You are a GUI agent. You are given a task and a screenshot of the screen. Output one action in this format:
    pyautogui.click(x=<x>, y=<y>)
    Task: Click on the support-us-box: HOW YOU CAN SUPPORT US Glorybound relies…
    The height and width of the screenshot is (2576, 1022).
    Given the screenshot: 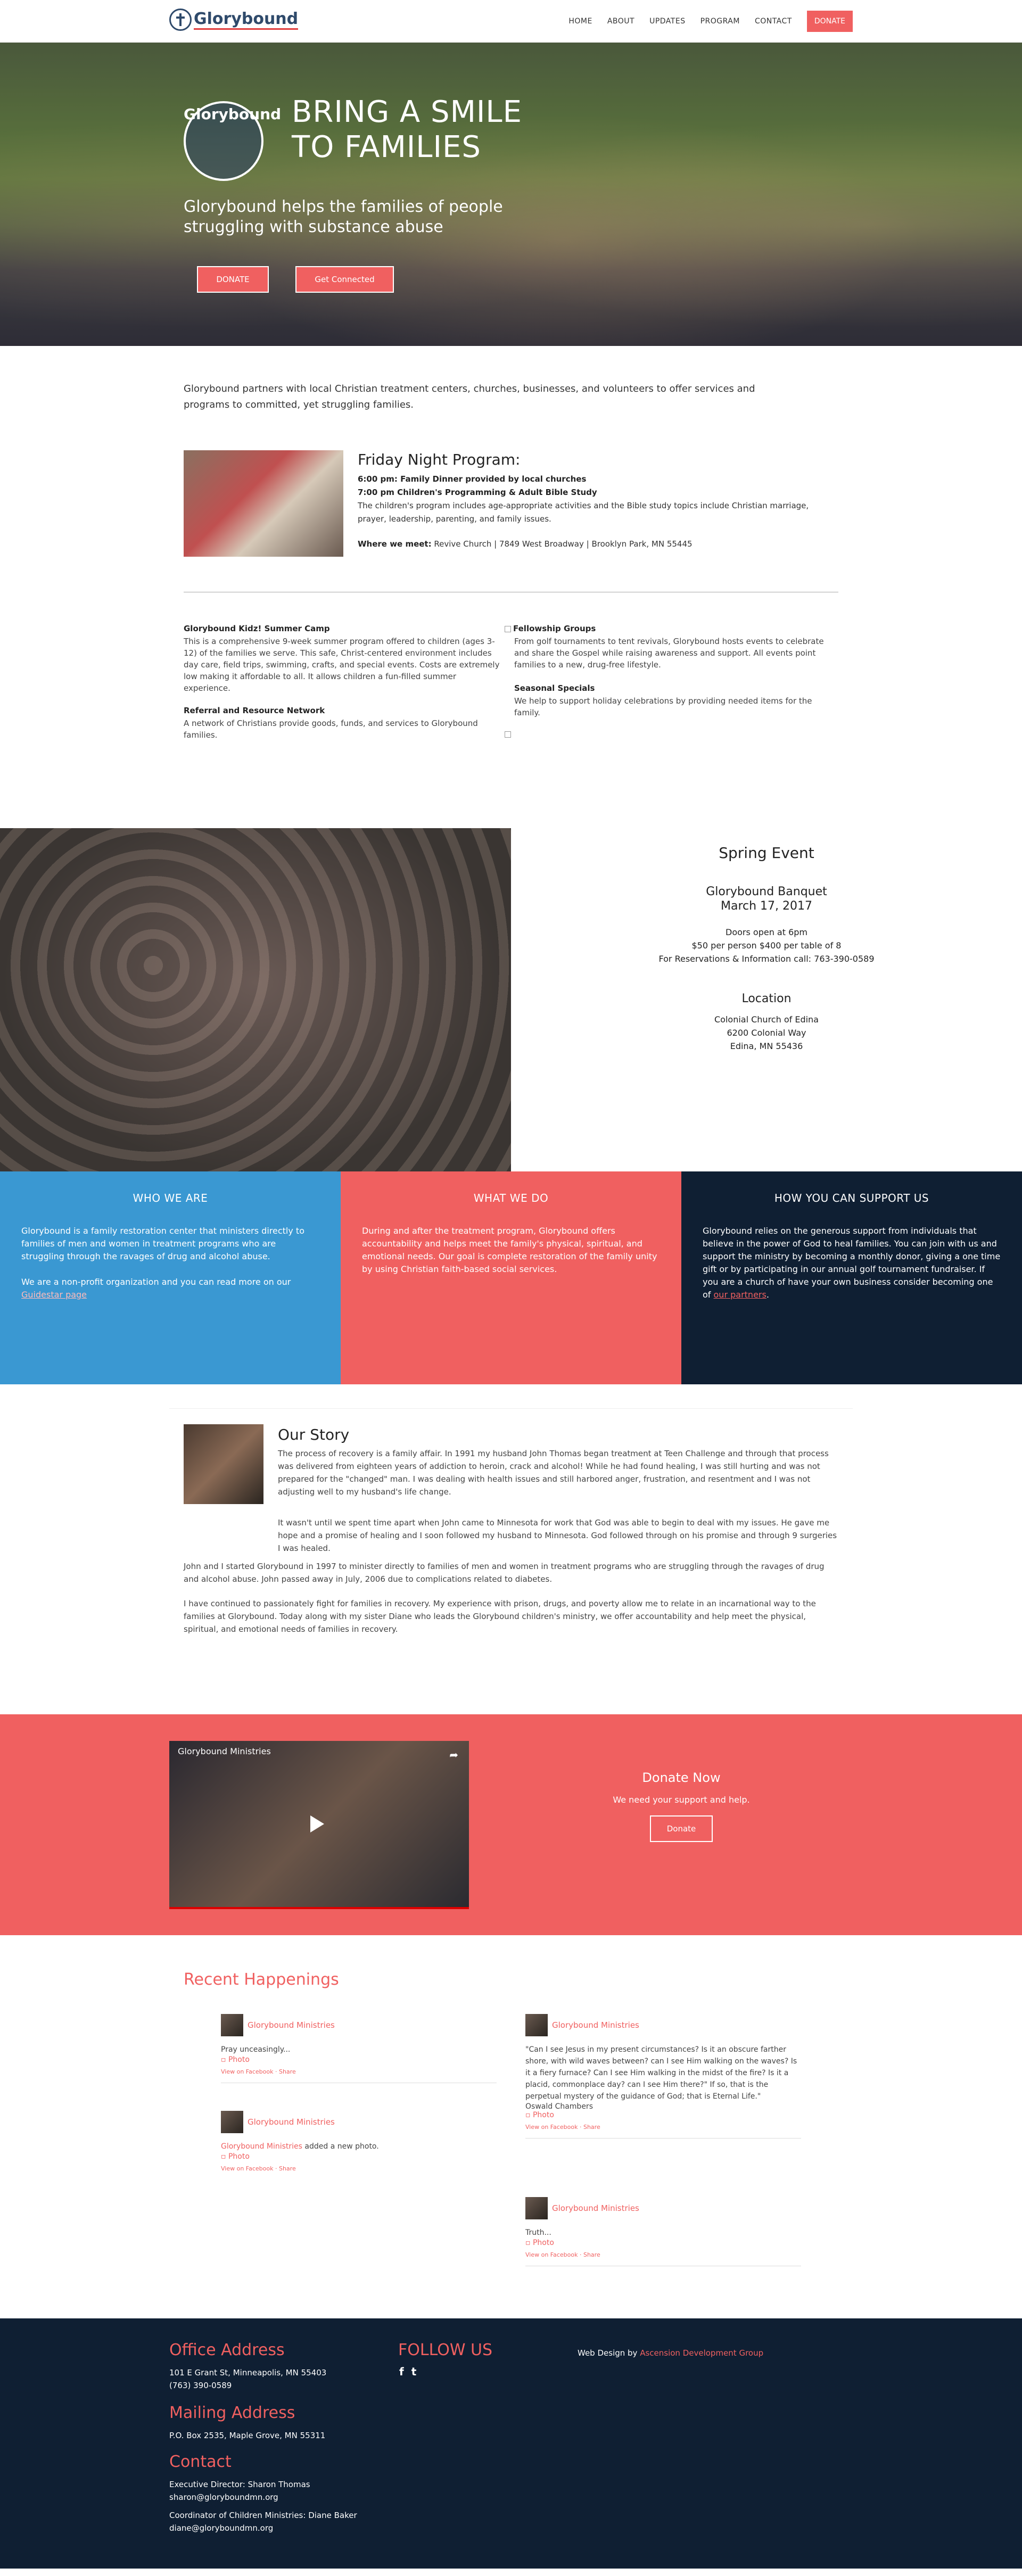 What is the action you would take?
    pyautogui.click(x=852, y=1277)
    